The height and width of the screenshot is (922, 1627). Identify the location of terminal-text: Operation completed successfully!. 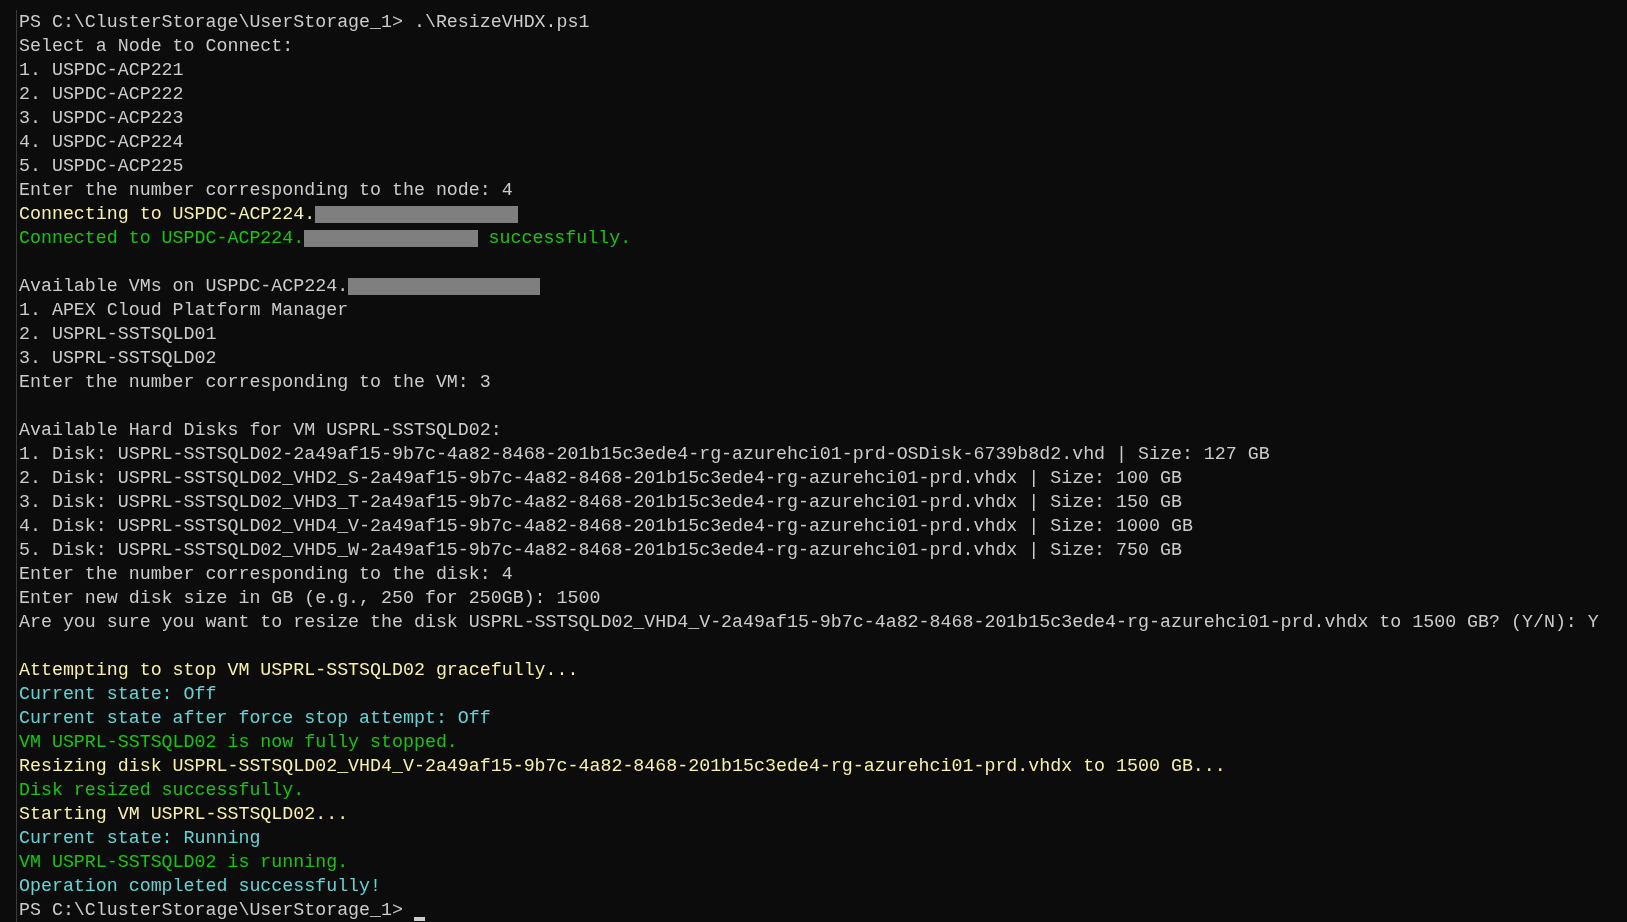
(200, 886).